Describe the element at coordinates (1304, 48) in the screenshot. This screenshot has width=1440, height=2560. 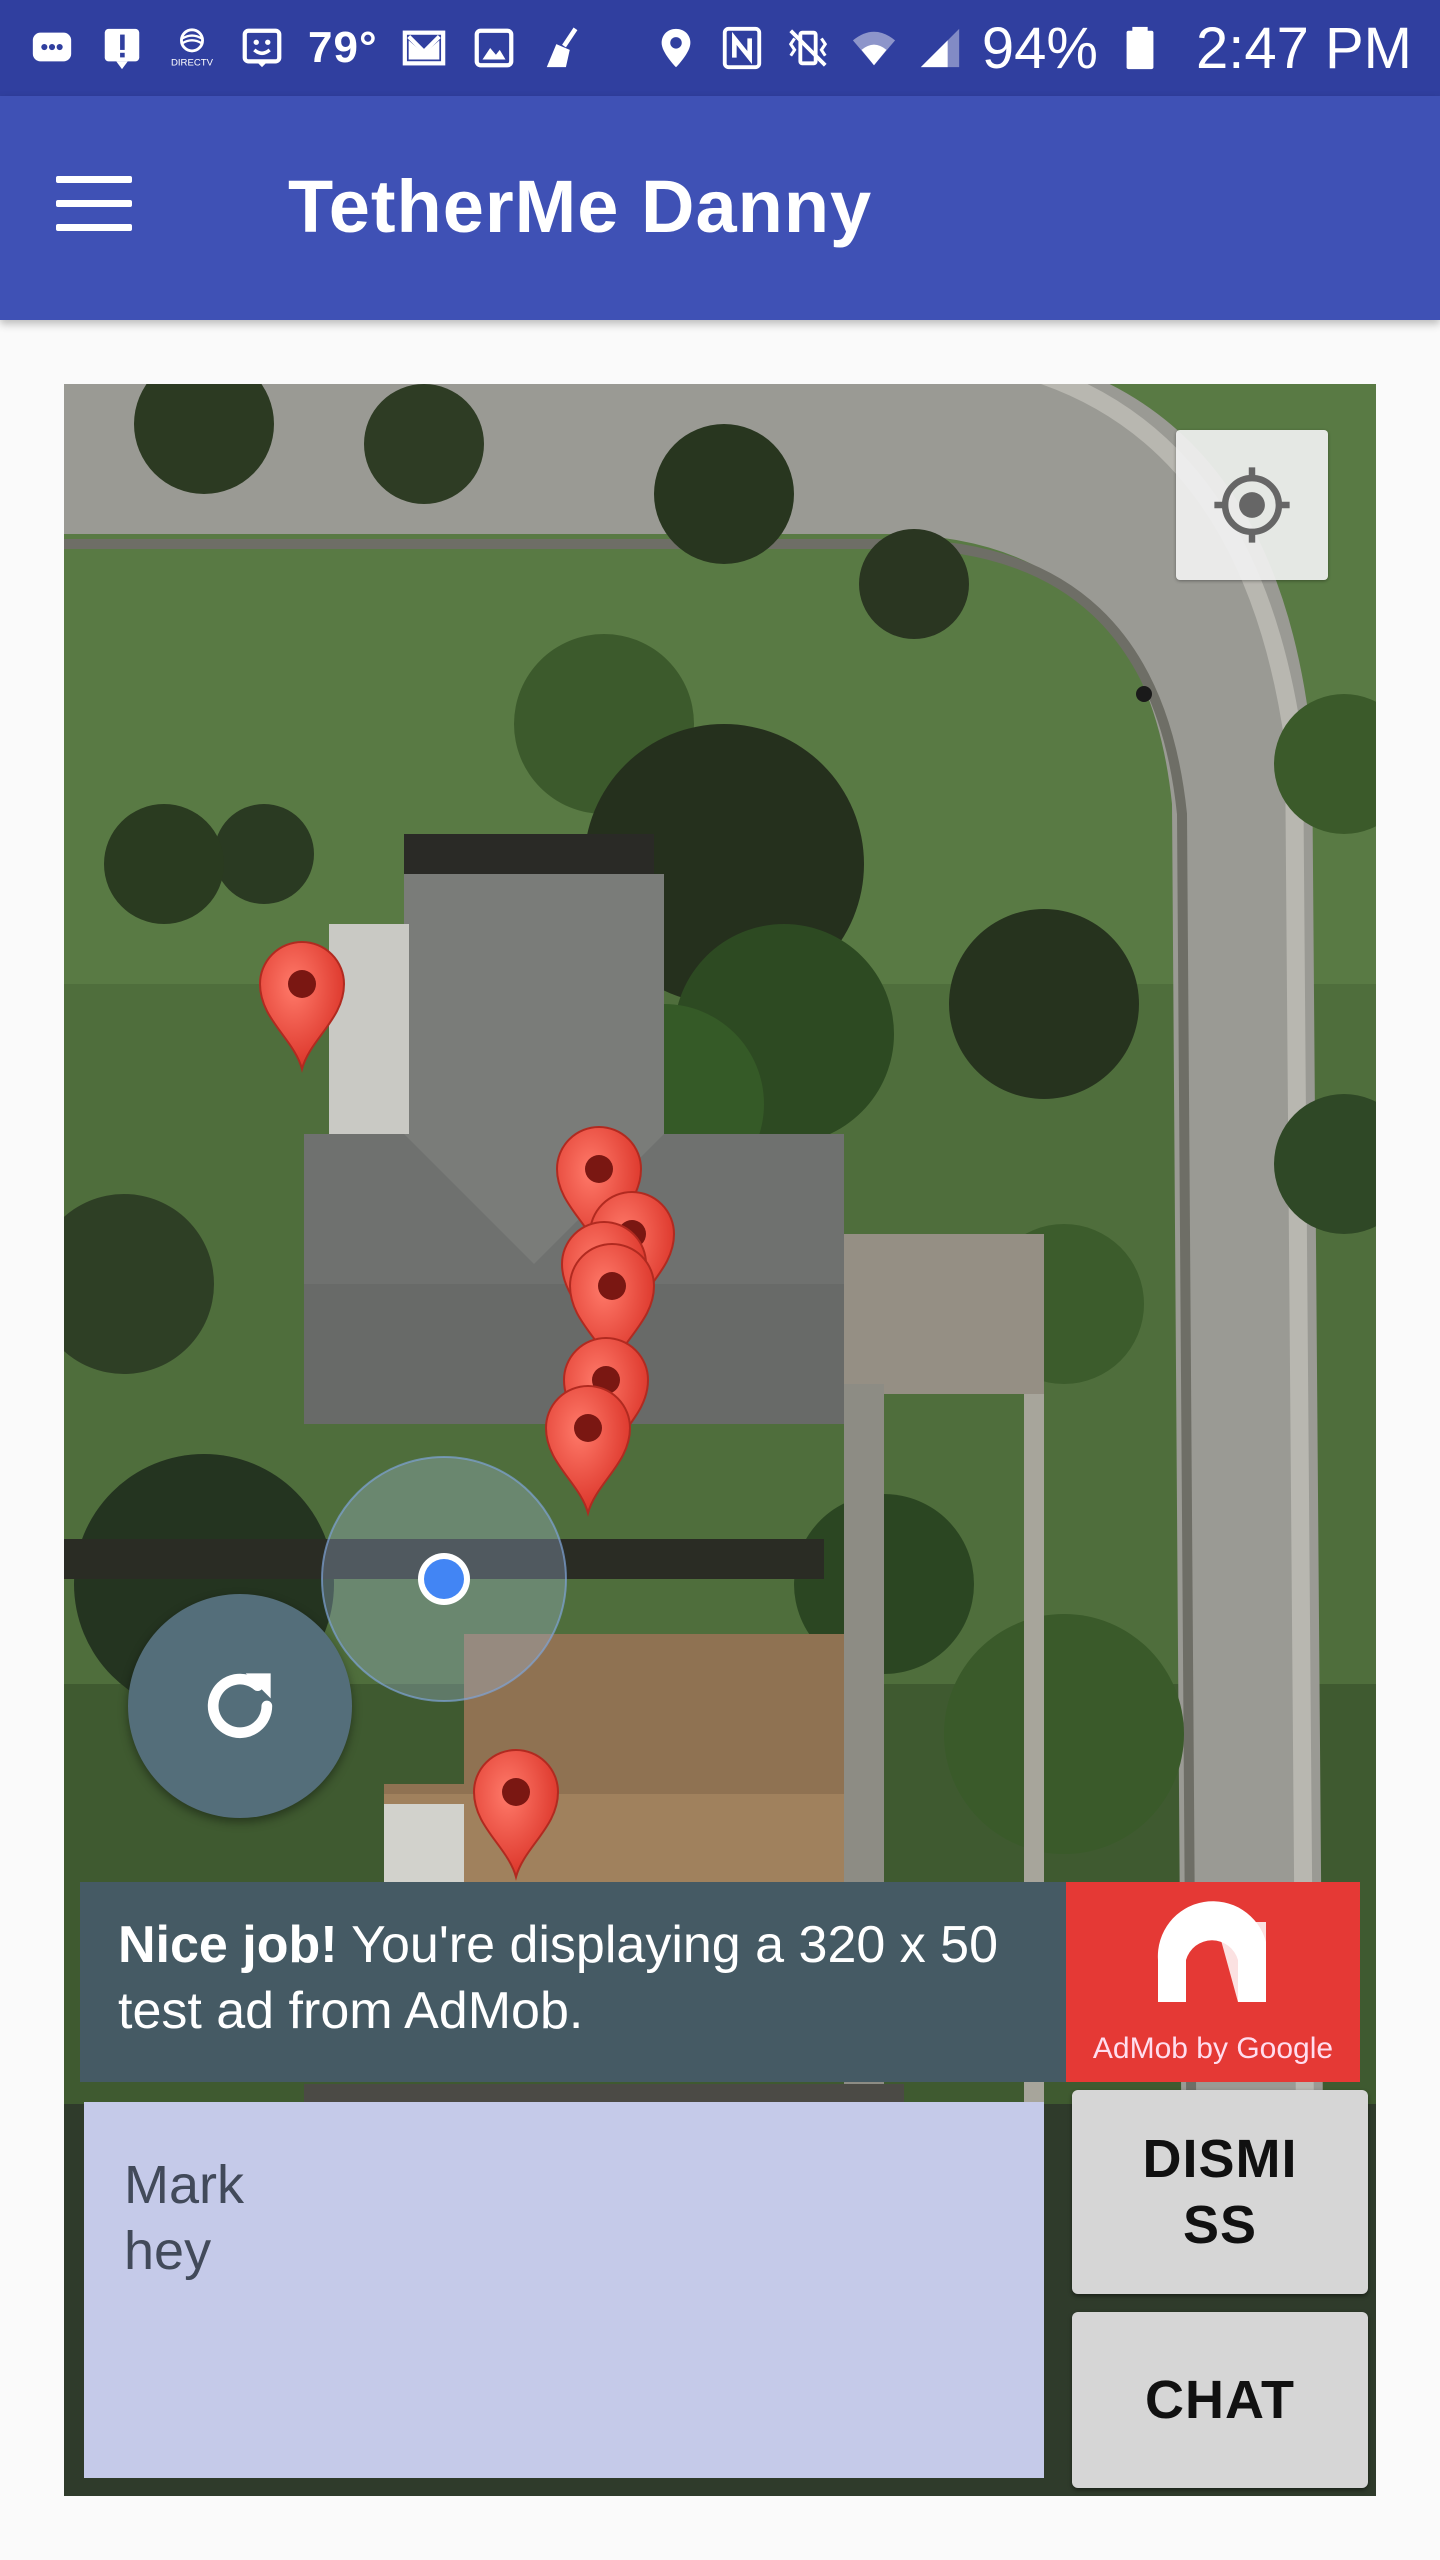
I see `clock: 2:47 PM` at that location.